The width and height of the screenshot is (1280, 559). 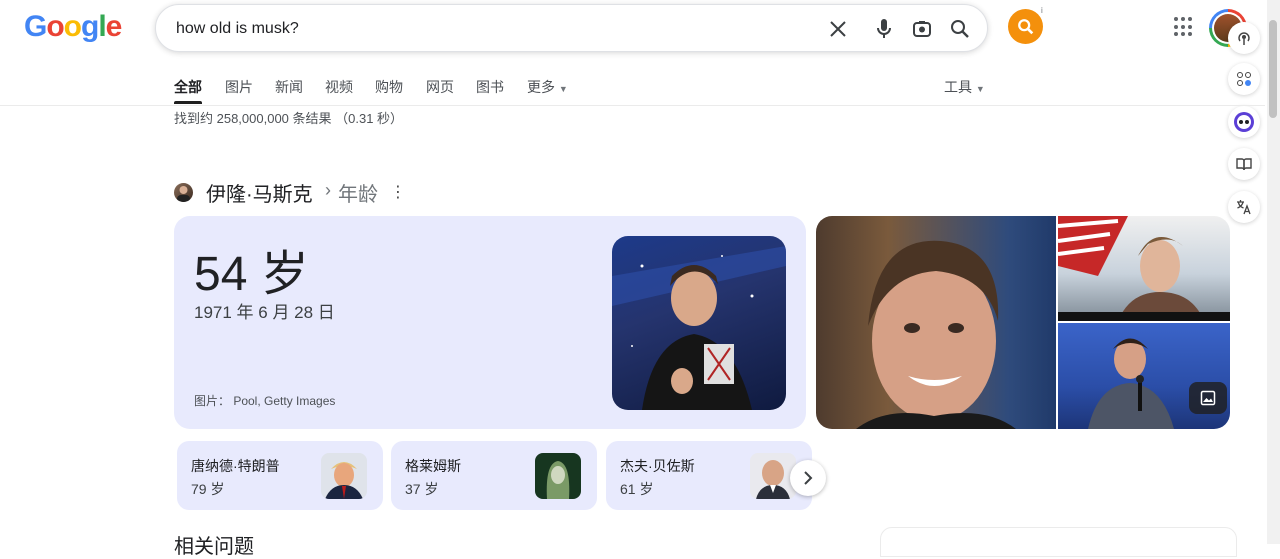 What do you see at coordinates (541, 87) in the screenshot?
I see `tab-more-label: 更多` at bounding box center [541, 87].